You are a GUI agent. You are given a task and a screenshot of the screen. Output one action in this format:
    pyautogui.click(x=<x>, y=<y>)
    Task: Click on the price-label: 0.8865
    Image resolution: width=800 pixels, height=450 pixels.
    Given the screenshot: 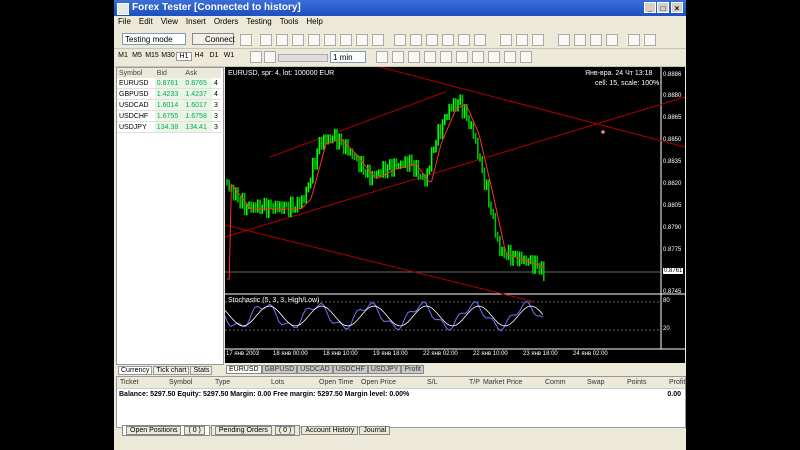 What is the action you would take?
    pyautogui.click(x=672, y=118)
    